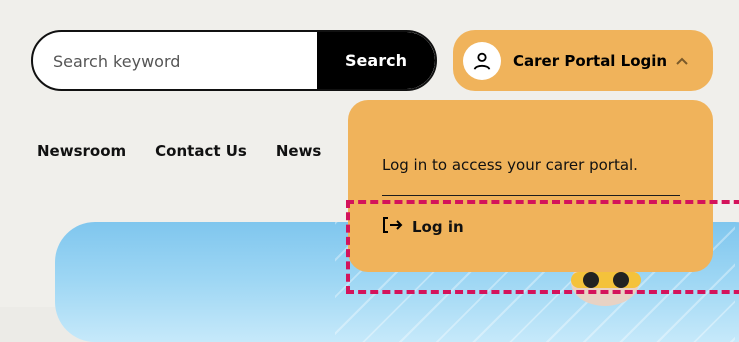 The image size is (739, 342). Describe the element at coordinates (393, 227) in the screenshot. I see `login-icon` at that location.